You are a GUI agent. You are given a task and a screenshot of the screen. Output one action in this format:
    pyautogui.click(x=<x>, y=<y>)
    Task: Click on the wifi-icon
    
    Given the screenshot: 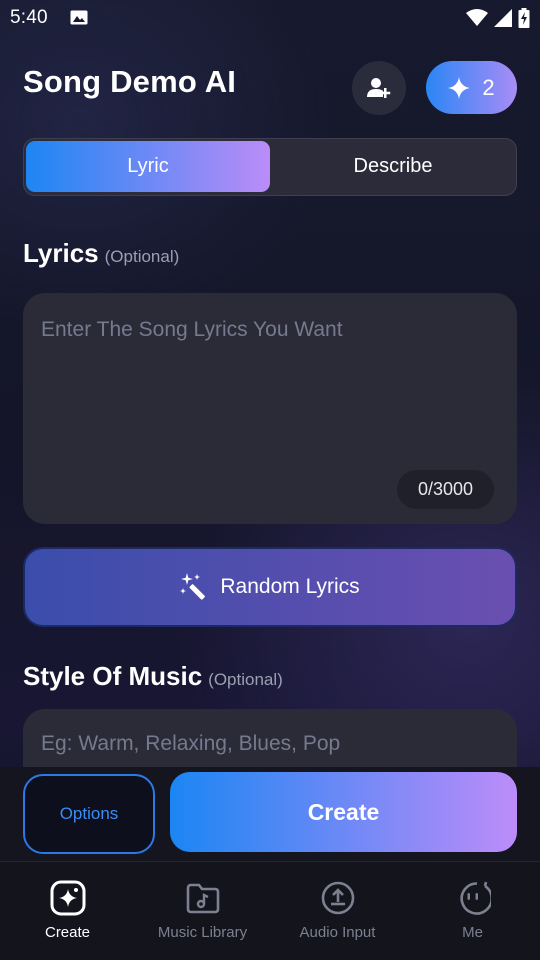 What is the action you would take?
    pyautogui.click(x=477, y=17)
    